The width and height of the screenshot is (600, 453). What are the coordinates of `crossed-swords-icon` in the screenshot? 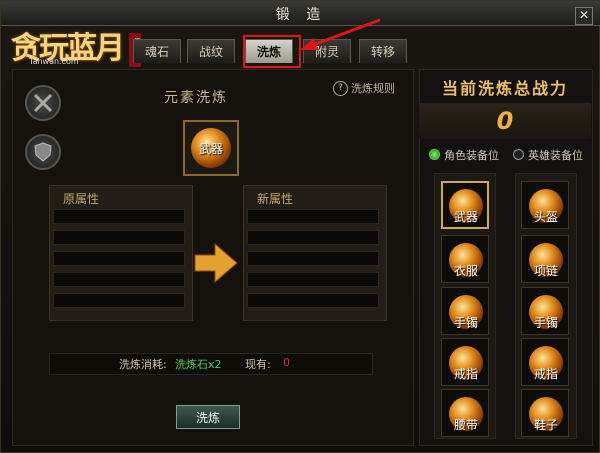 It's located at (43, 103).